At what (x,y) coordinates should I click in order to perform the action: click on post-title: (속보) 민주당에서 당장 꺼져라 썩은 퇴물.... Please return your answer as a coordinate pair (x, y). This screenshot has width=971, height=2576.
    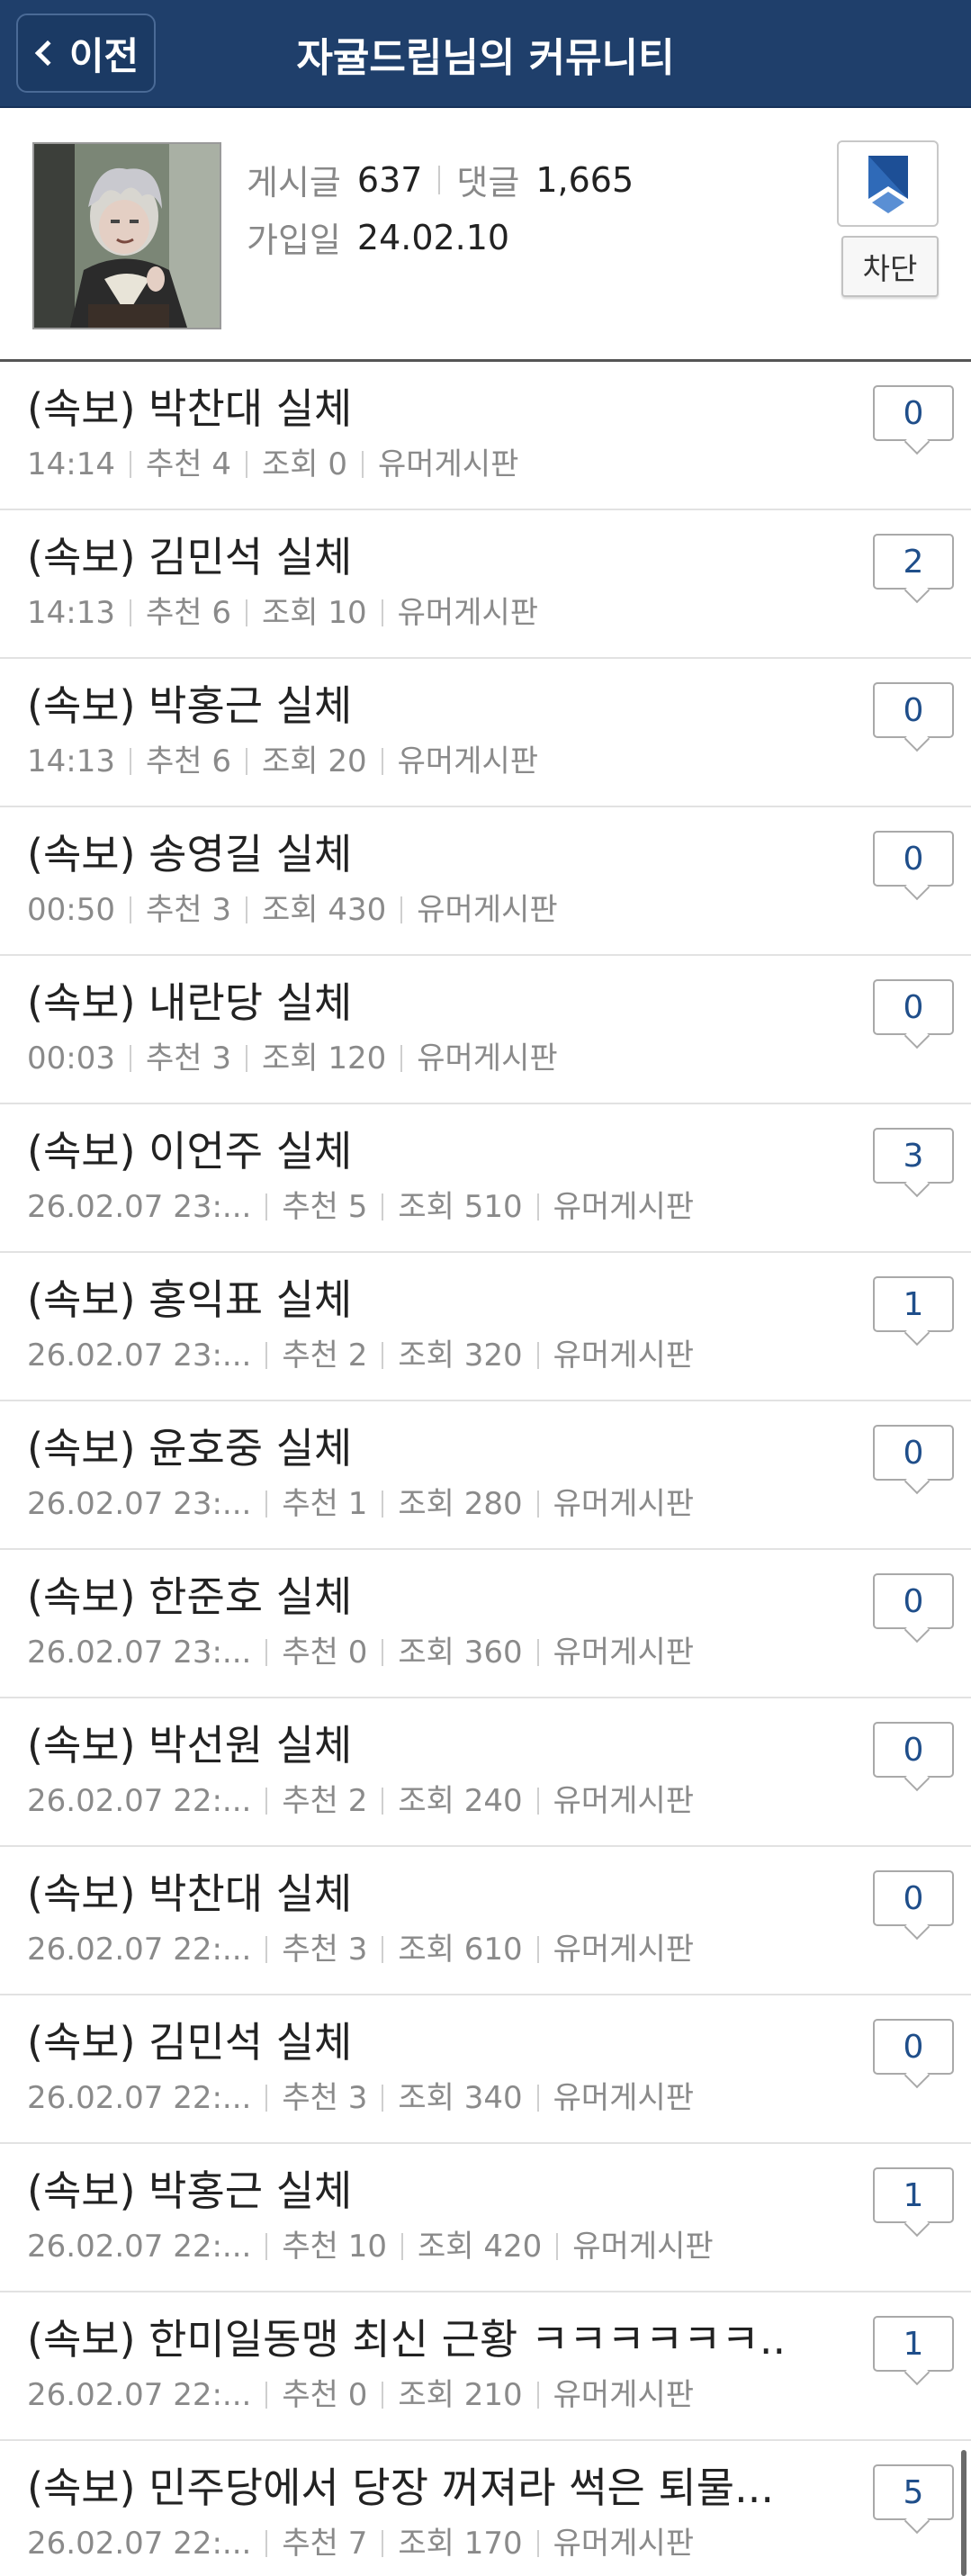
    Looking at the image, I should click on (405, 2488).